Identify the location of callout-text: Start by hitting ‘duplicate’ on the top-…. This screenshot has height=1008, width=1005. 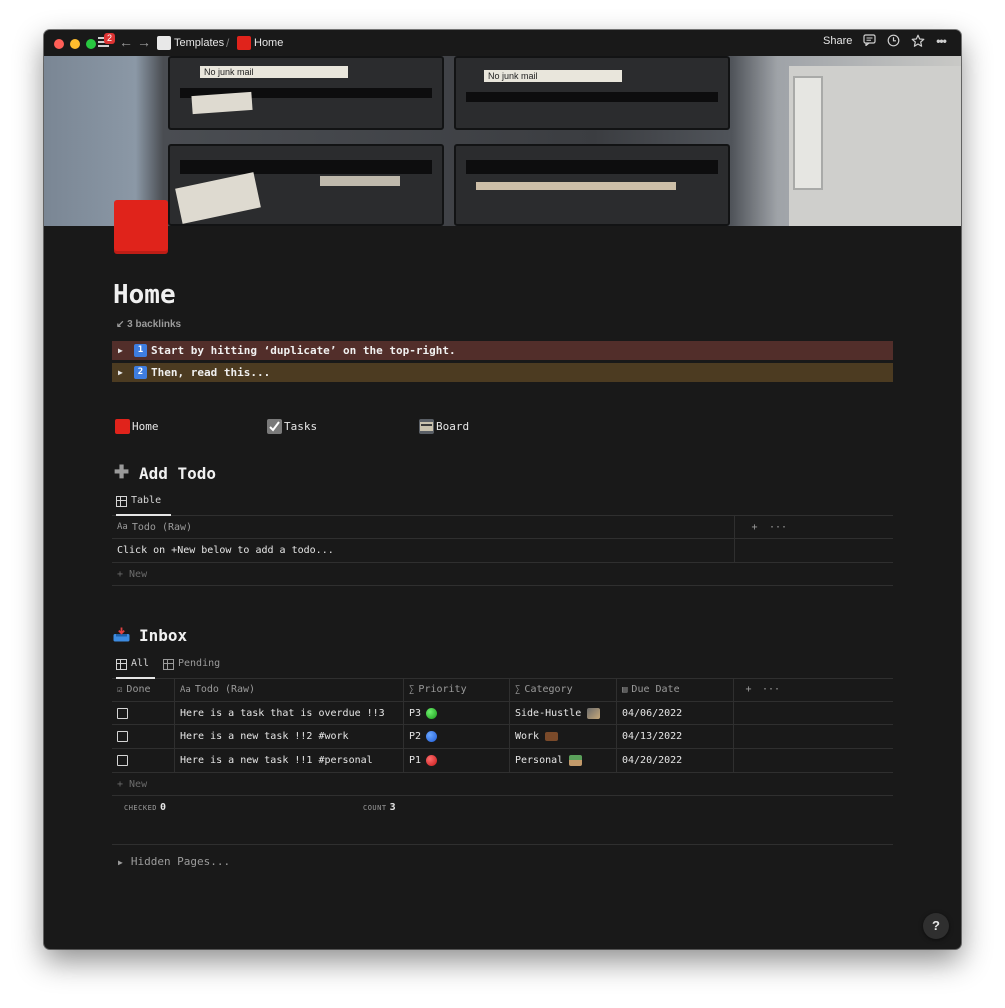
(303, 350).